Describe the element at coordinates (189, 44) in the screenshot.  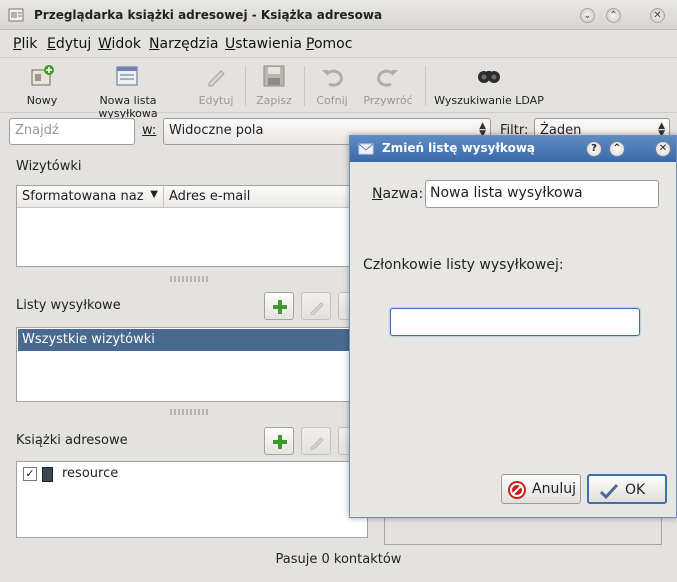
I see `menu-tools-rest: arzędzia` at that location.